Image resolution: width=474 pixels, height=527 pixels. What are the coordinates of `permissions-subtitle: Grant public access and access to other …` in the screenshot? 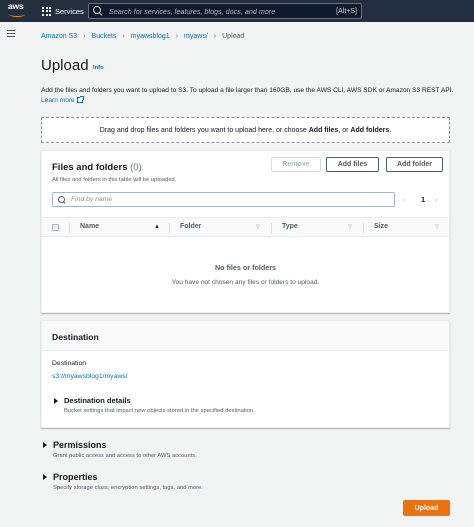 It's located at (125, 456).